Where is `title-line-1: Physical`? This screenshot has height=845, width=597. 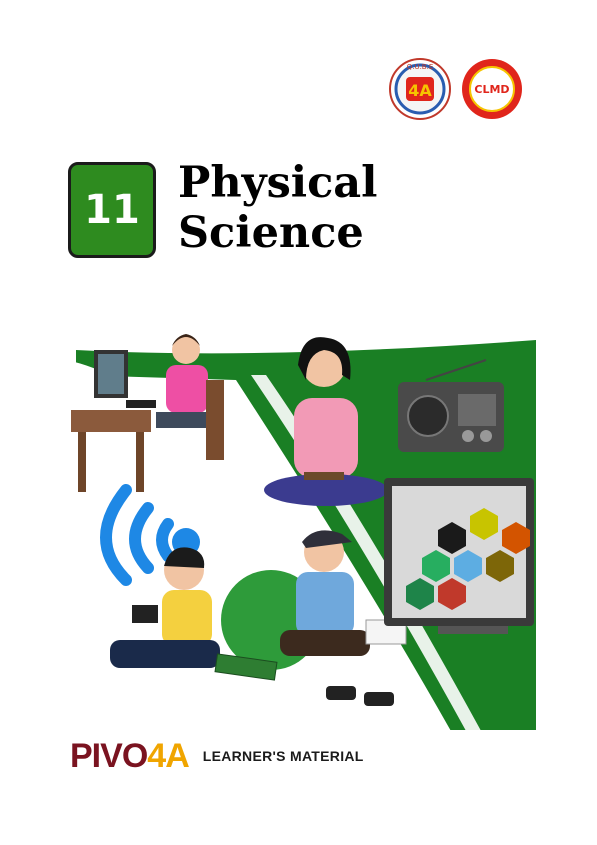
title-line-1: Physical is located at coordinates (278, 183).